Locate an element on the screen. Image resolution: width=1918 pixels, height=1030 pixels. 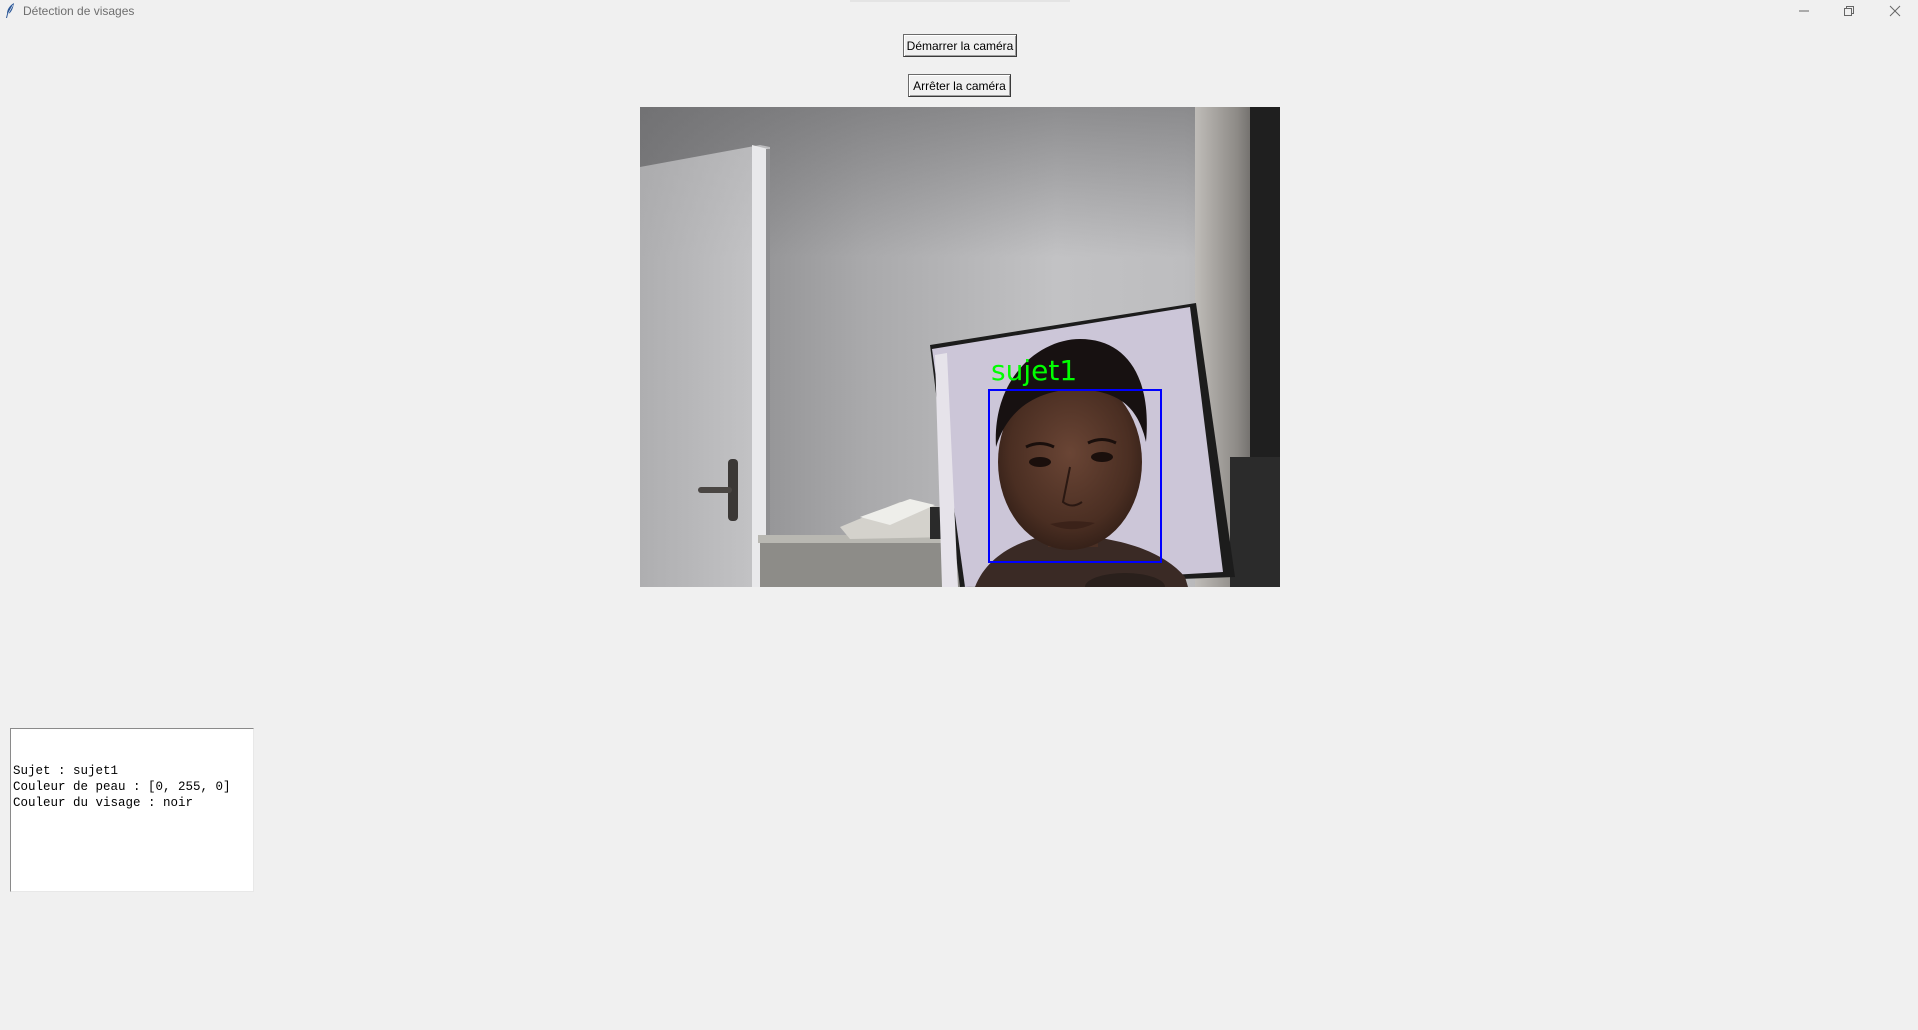
stop-camera-button: Arrêter la caméra is located at coordinates (959, 85).